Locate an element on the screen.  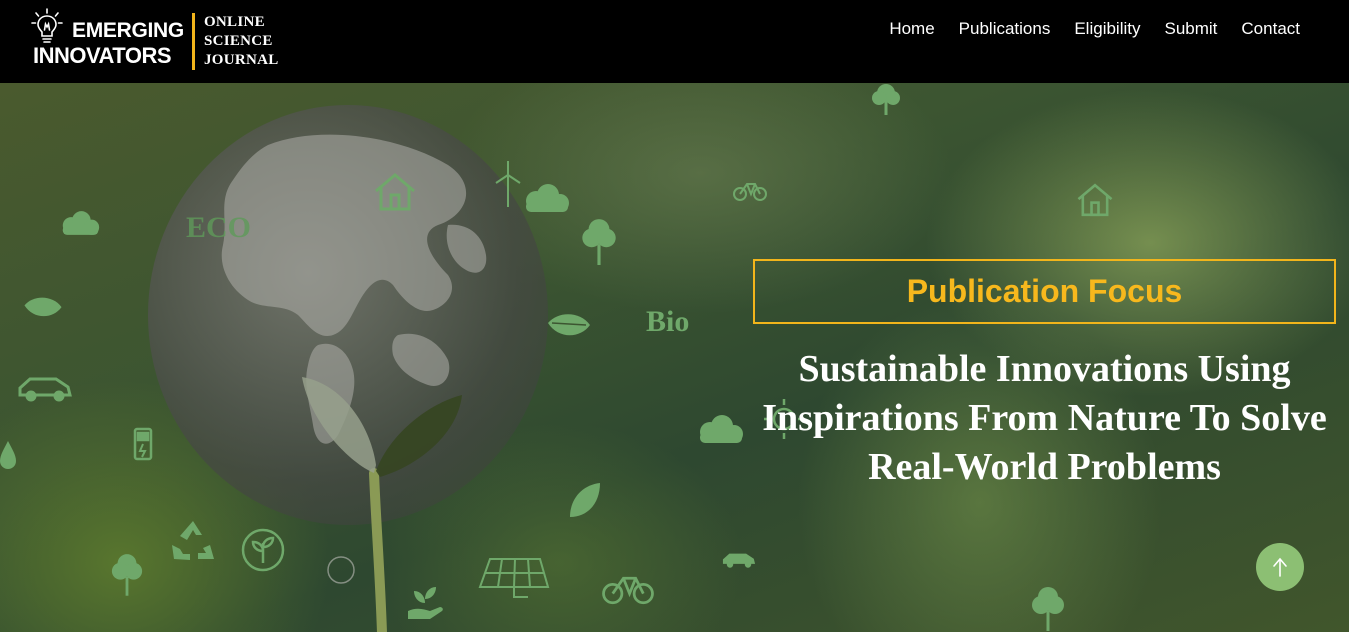
nav-contact: Contact is located at coordinates (1270, 29).